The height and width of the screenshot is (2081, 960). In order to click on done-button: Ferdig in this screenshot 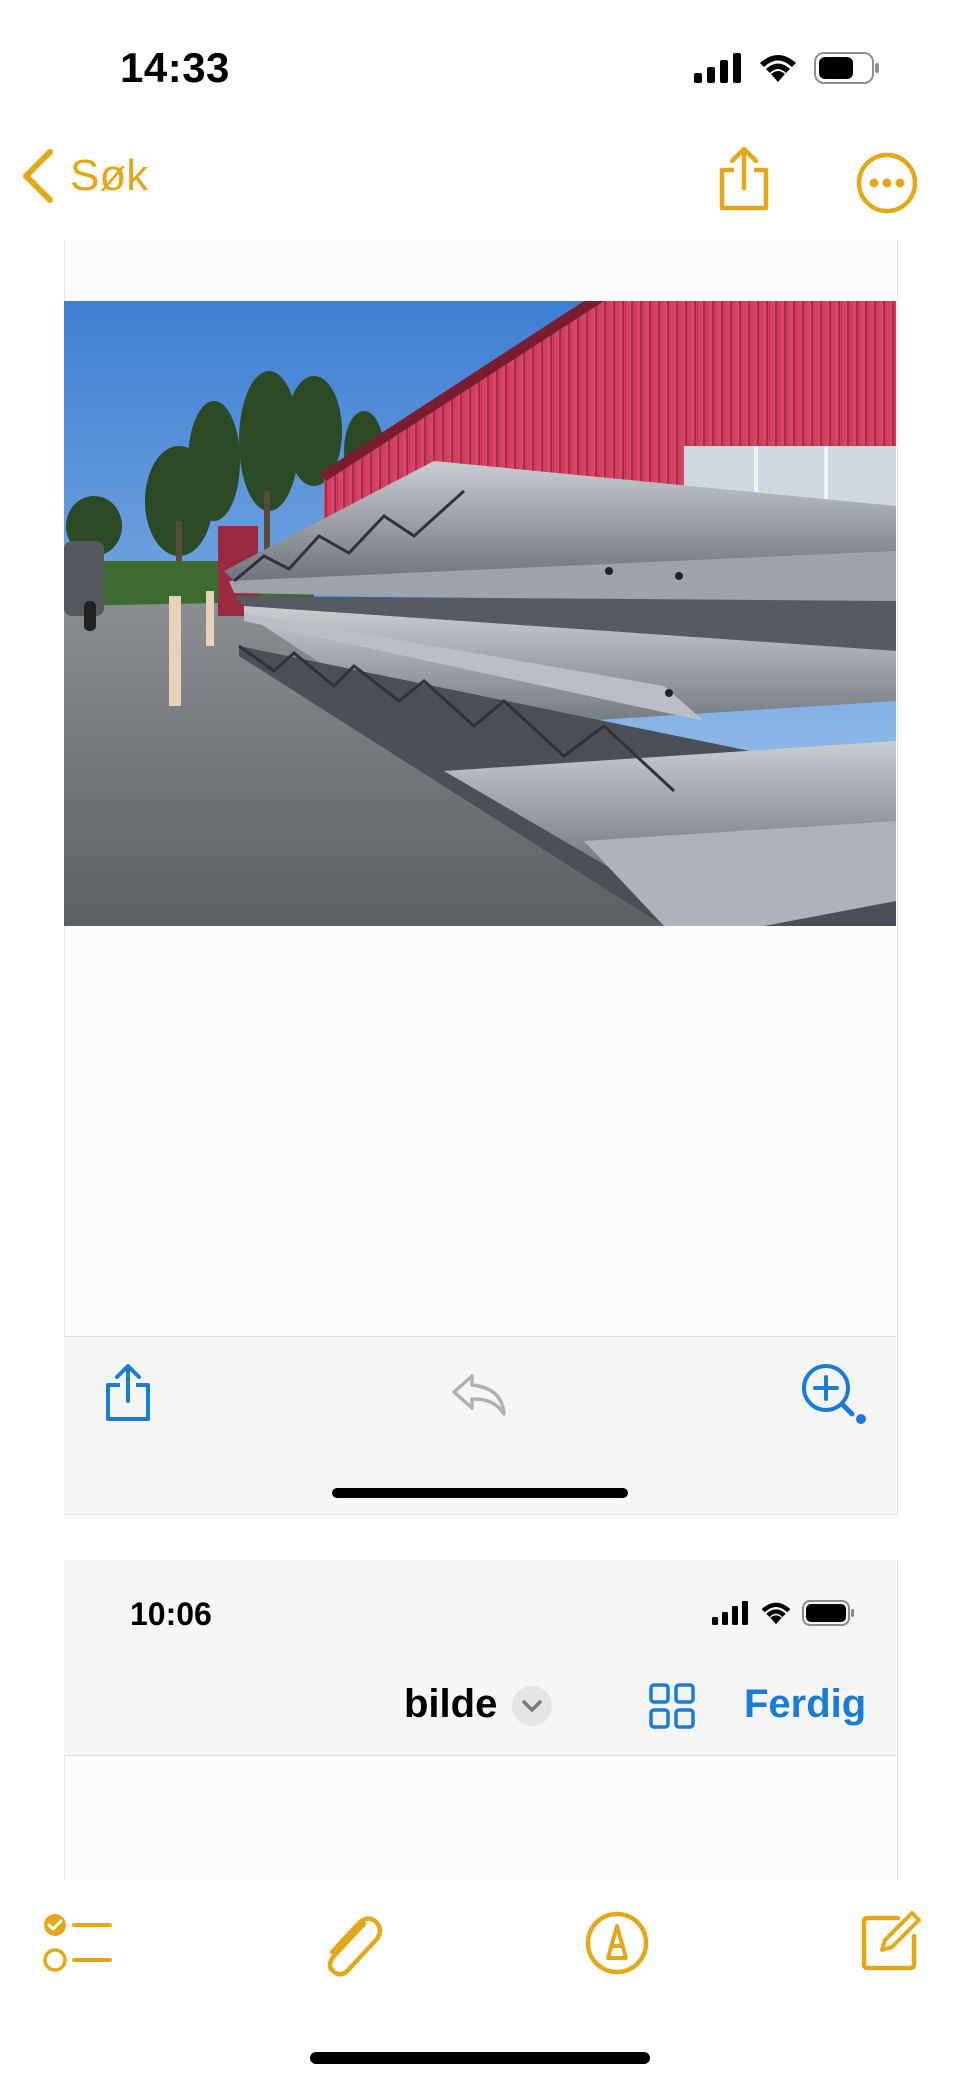, I will do `click(805, 1704)`.